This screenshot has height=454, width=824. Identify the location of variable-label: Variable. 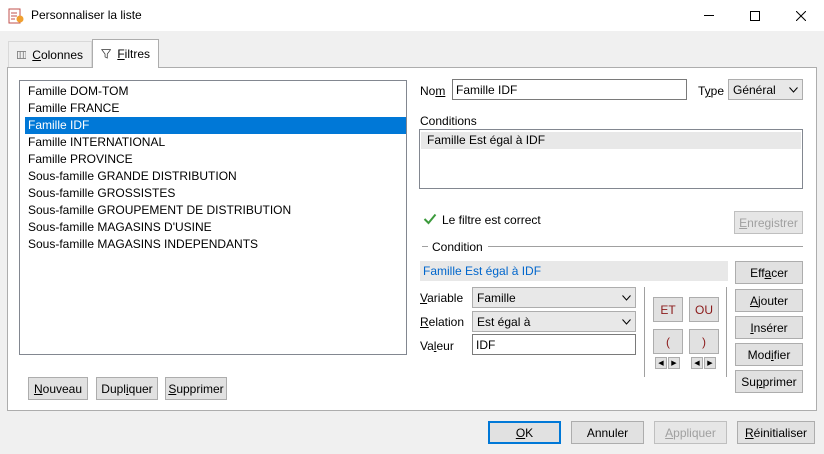
(442, 298).